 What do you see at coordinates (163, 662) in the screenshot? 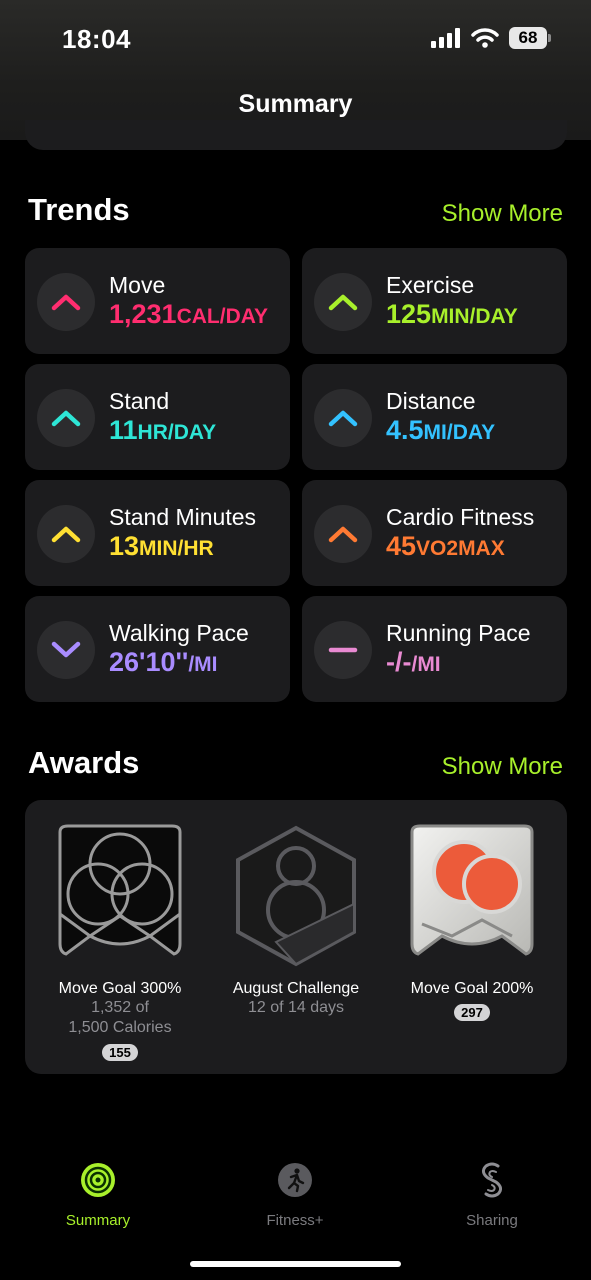
I see `trend-value: 26'10''/MI` at bounding box center [163, 662].